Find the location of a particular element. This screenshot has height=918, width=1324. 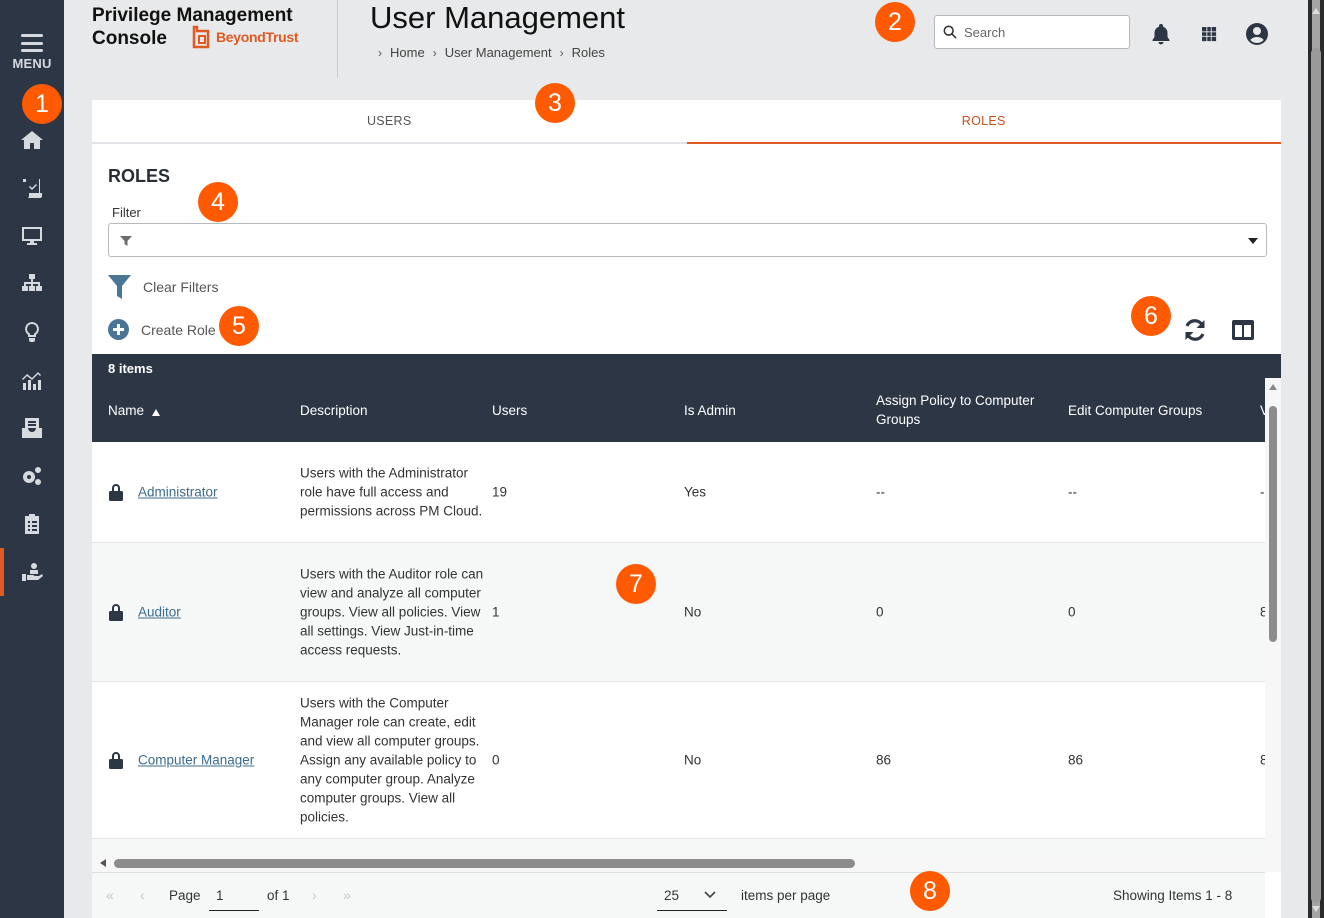

user-circle-icon is located at coordinates (1257, 34).